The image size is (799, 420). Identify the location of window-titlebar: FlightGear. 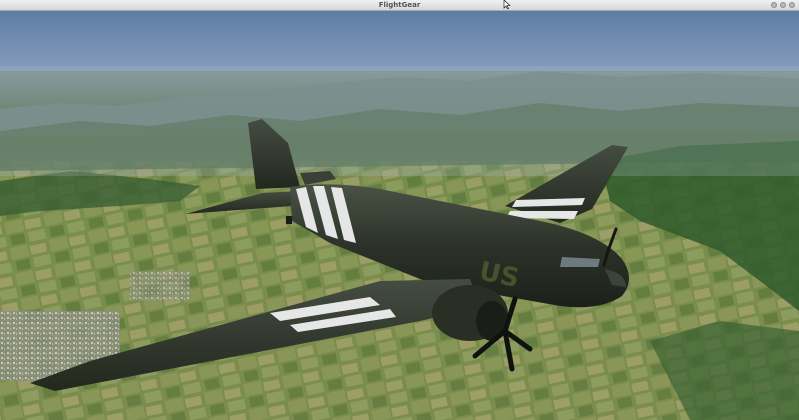
(399, 5).